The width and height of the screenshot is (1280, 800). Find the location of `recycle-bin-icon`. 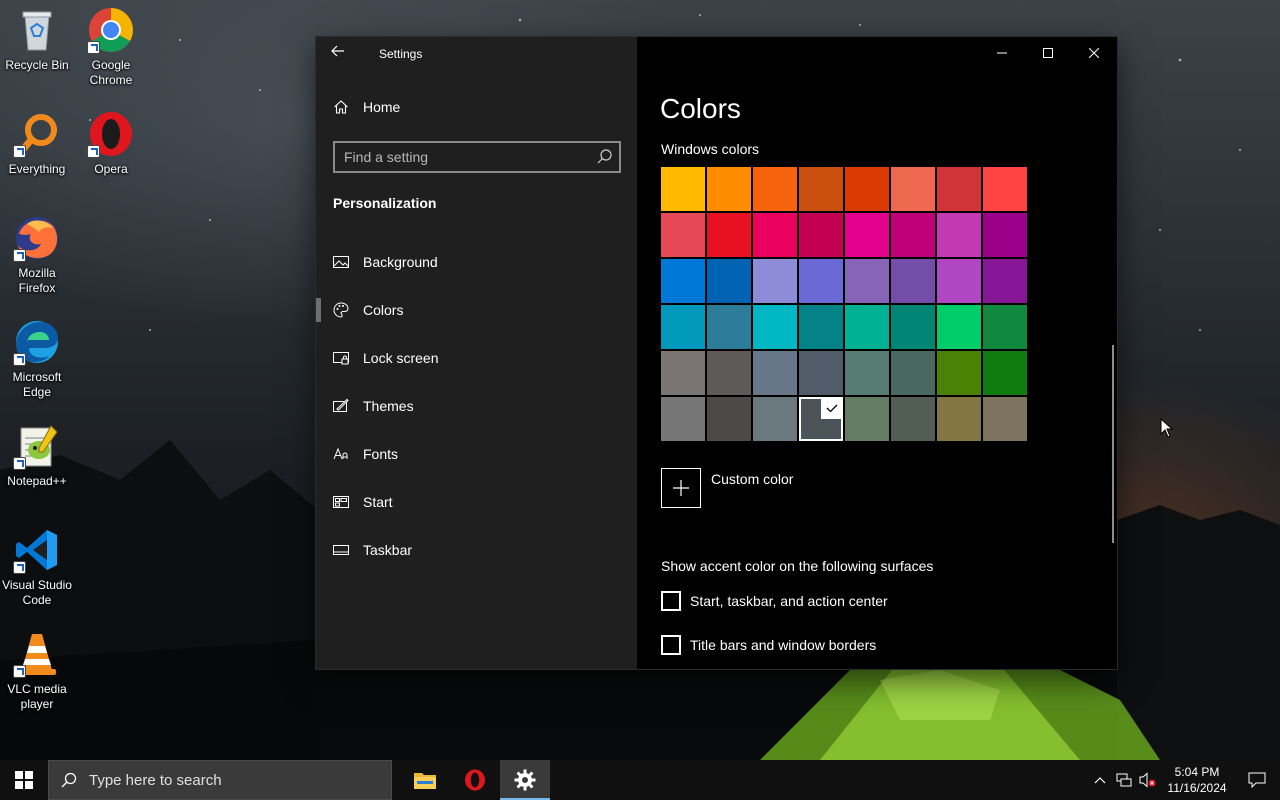

recycle-bin-icon is located at coordinates (37, 30).